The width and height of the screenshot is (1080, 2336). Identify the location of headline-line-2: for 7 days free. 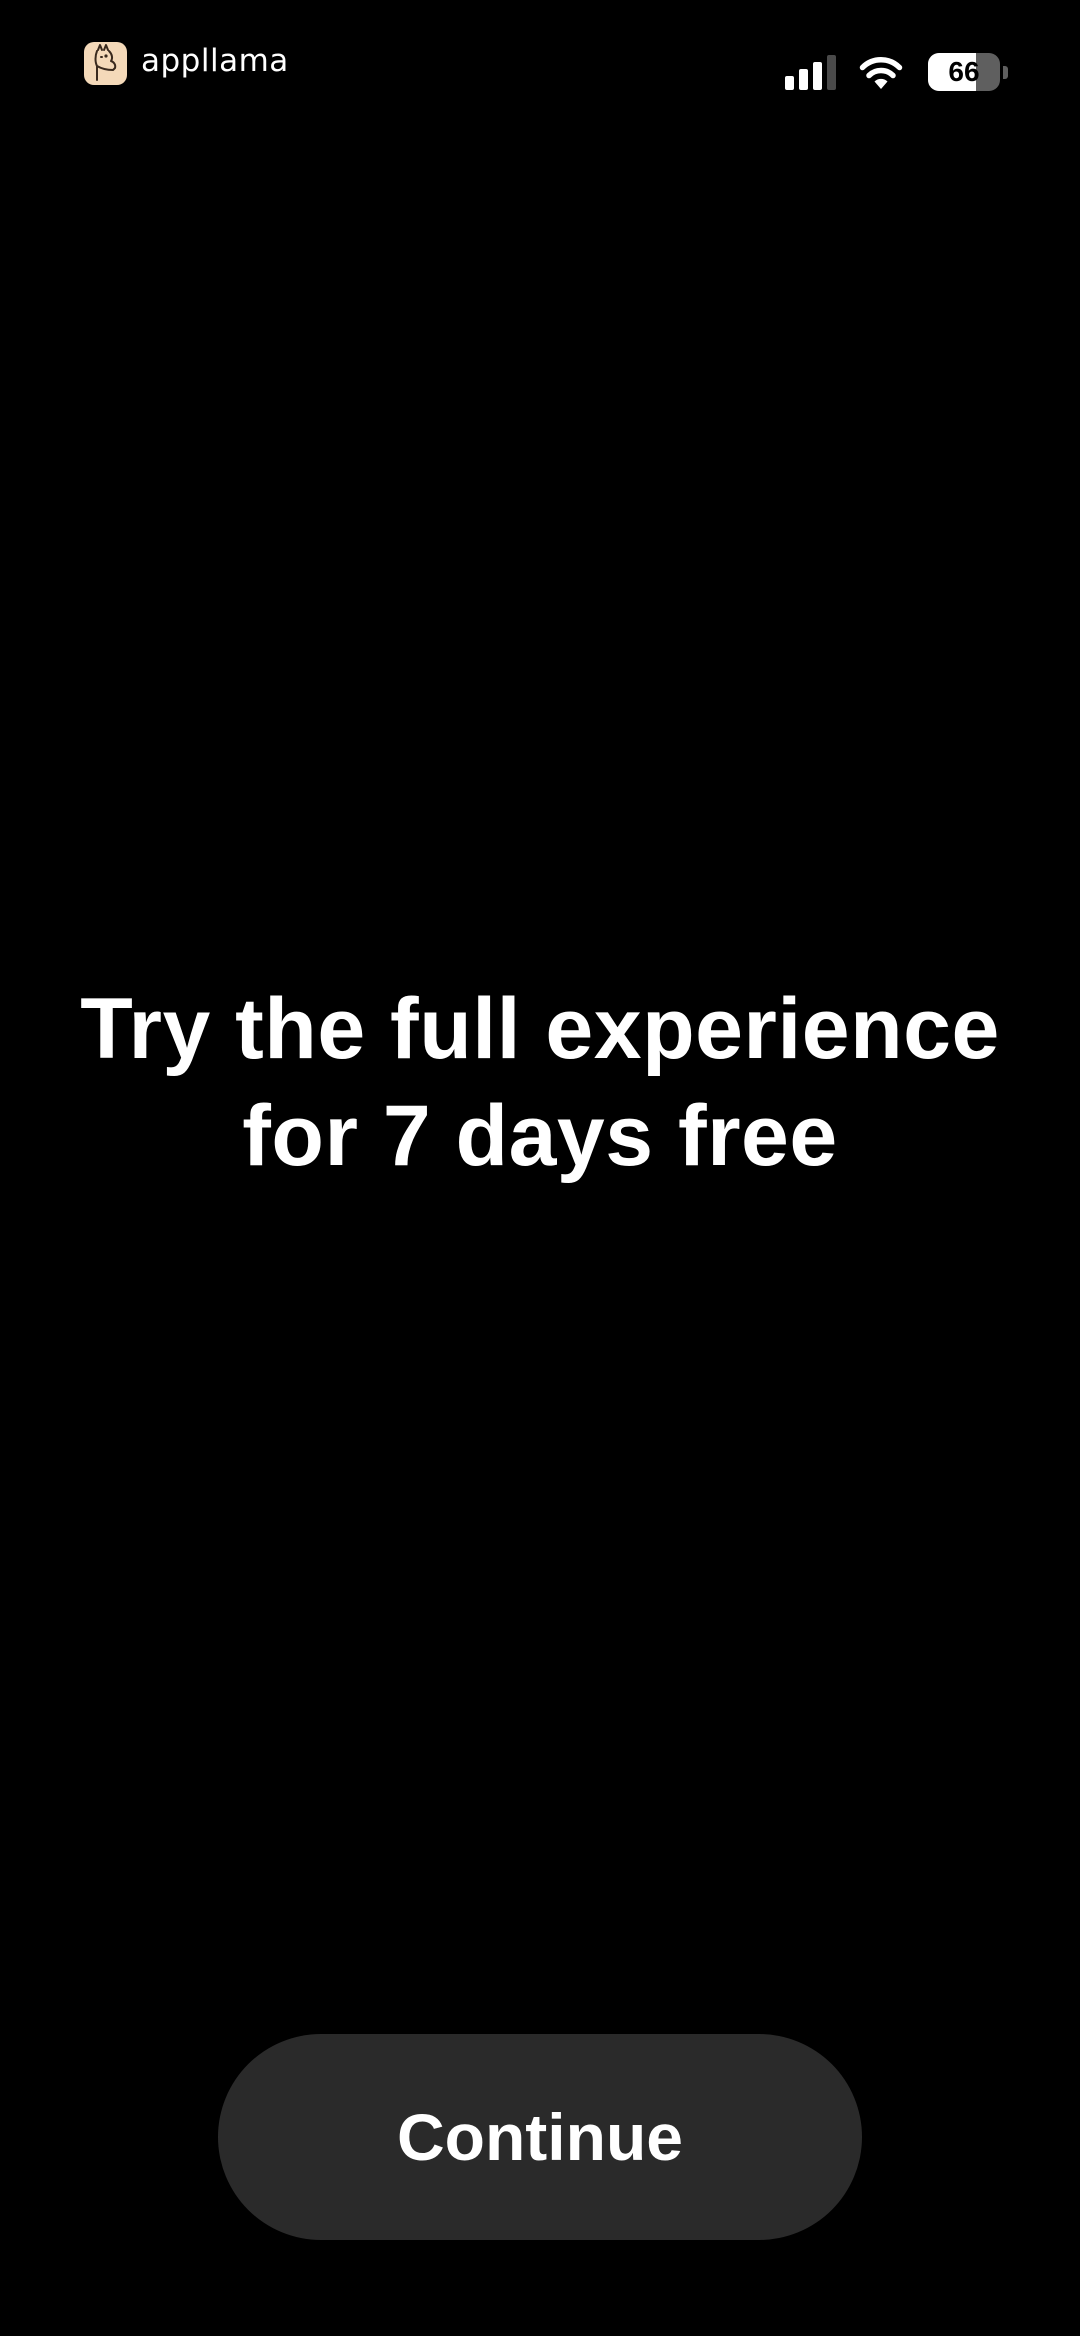
(540, 1136).